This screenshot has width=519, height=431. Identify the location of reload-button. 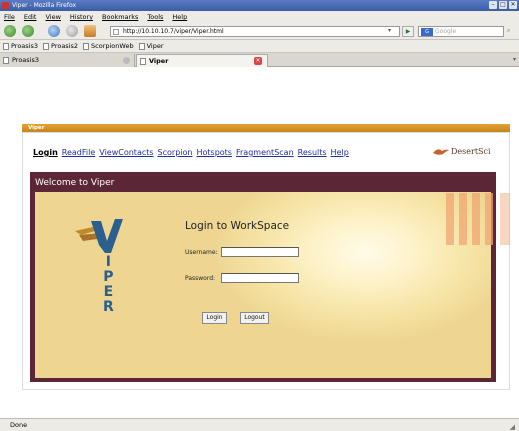
(54, 31).